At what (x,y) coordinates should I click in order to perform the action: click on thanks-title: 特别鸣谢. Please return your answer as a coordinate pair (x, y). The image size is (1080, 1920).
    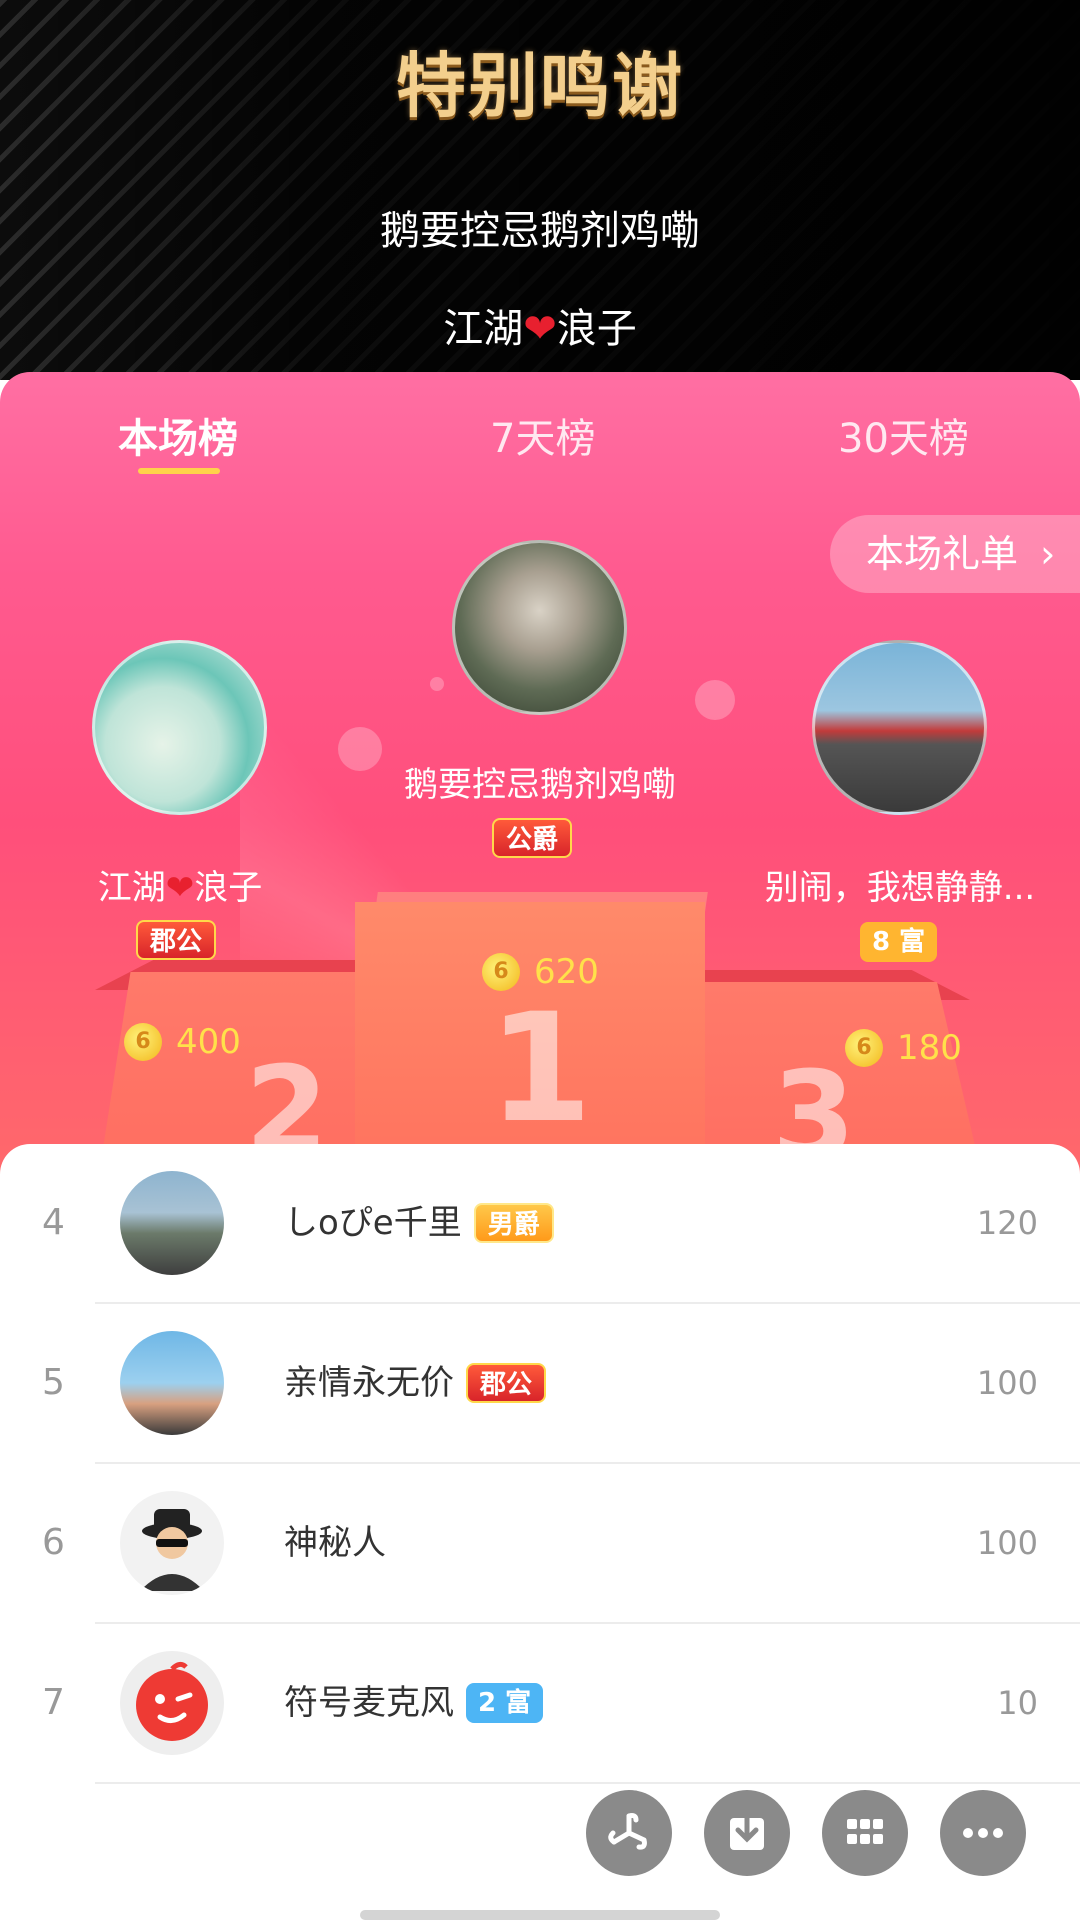
    Looking at the image, I should click on (540, 86).